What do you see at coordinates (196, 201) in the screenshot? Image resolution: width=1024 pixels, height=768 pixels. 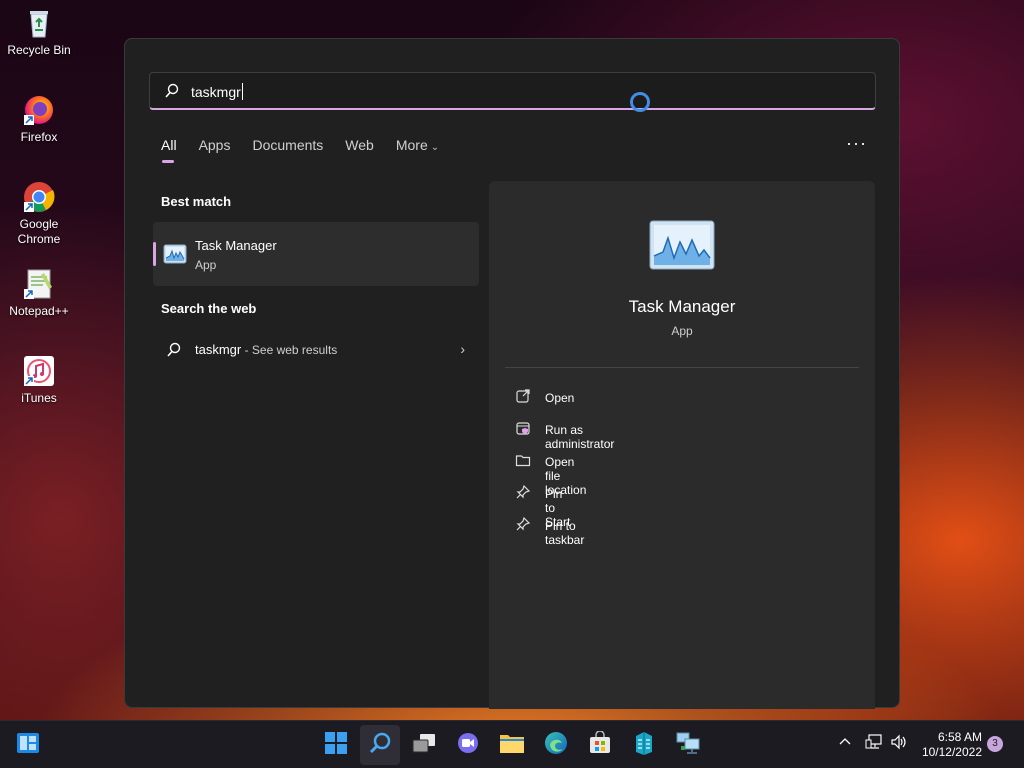 I see `best-match-heading: Best match` at bounding box center [196, 201].